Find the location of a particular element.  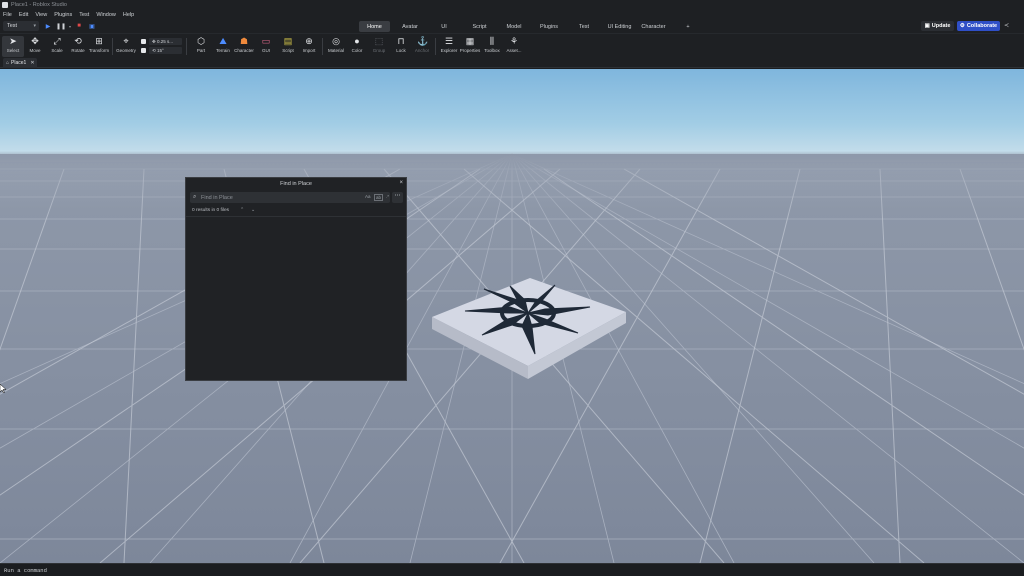

client-server-icon: ▣ is located at coordinates (92, 26).